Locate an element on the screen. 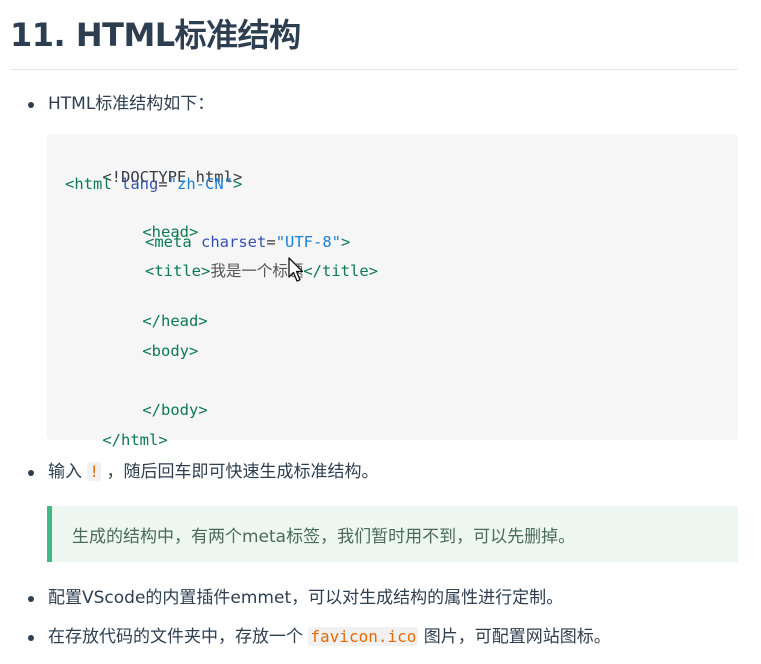 Image resolution: width=761 pixels, height=664 pixels. tip-callout: 生成的结构中，有两个meta标签，我们暂时用不到，可以先删掉。 is located at coordinates (392, 534).